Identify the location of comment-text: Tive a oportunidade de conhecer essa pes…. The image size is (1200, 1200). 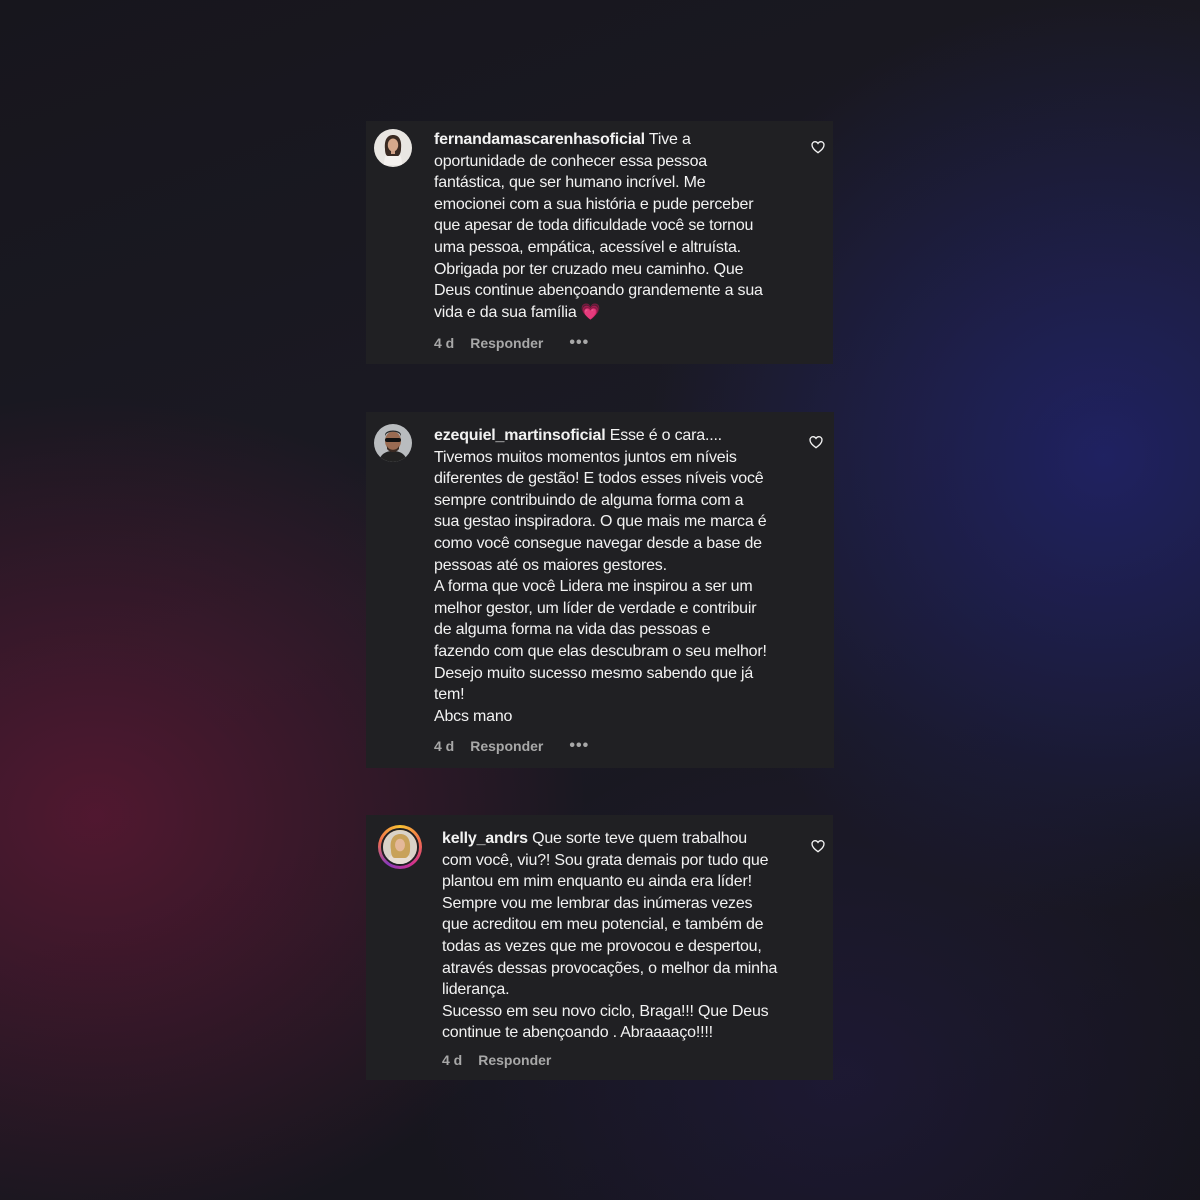
(598, 226).